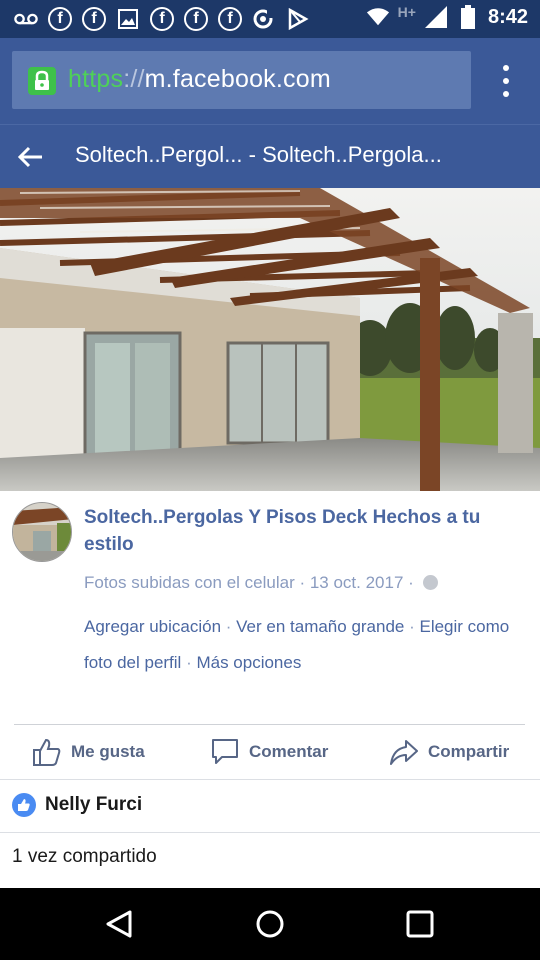 This screenshot has width=540, height=960. Describe the element at coordinates (436, 17) in the screenshot. I see `signal-icon` at that location.